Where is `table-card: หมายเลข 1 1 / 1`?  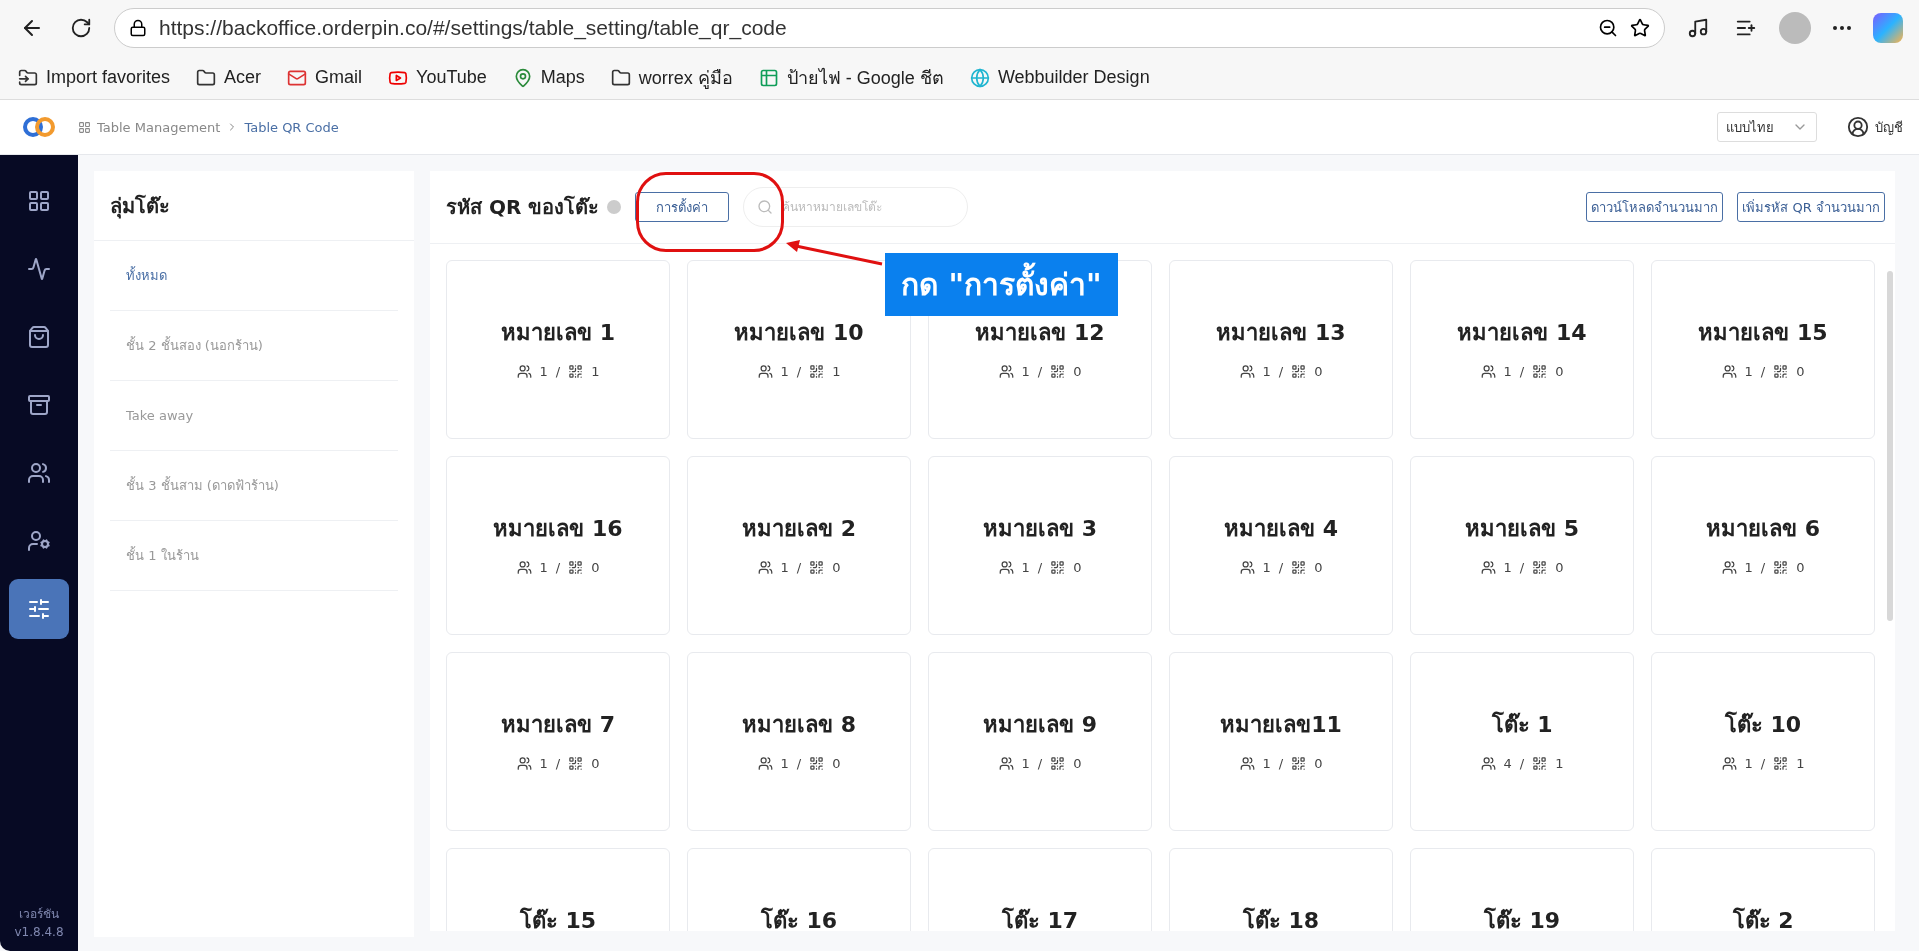
table-card: หมายเลข 1 1 / 1 is located at coordinates (558, 349).